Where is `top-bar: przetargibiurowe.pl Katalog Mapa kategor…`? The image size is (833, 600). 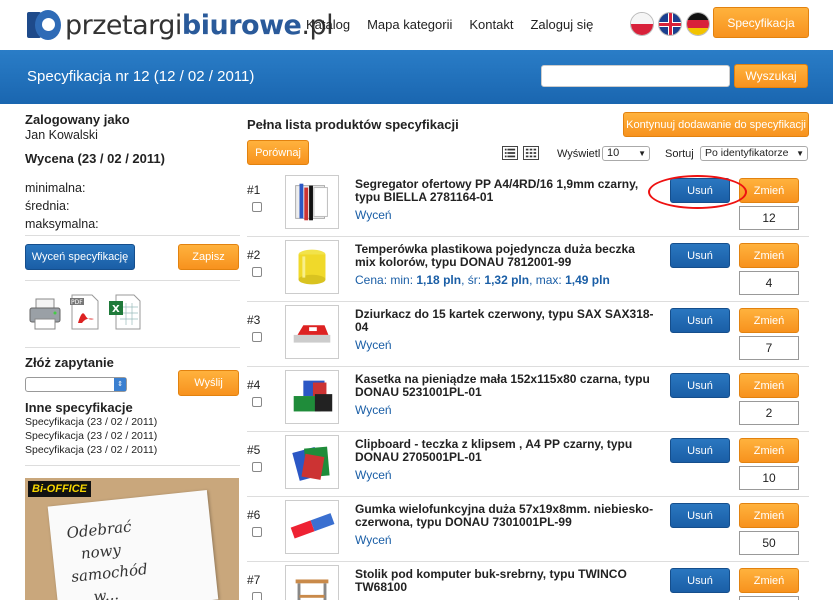
top-bar: przetargibiurowe.pl Katalog Mapa kategor… is located at coordinates (416, 25).